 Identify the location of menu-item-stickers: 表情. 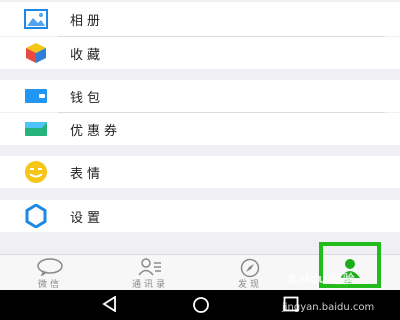
(200, 172).